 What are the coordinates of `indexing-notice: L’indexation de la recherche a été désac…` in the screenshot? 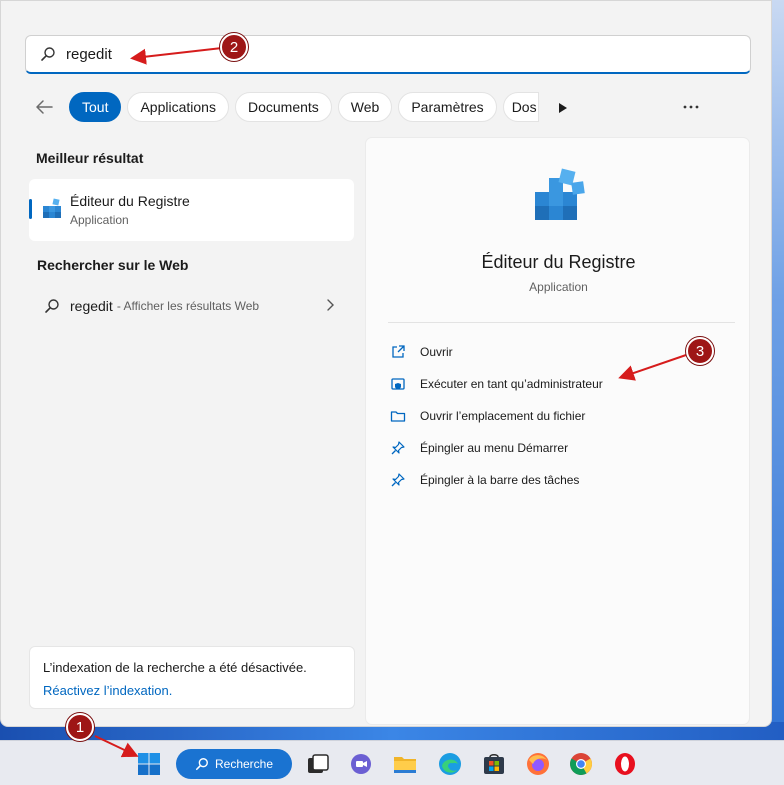 It's located at (192, 677).